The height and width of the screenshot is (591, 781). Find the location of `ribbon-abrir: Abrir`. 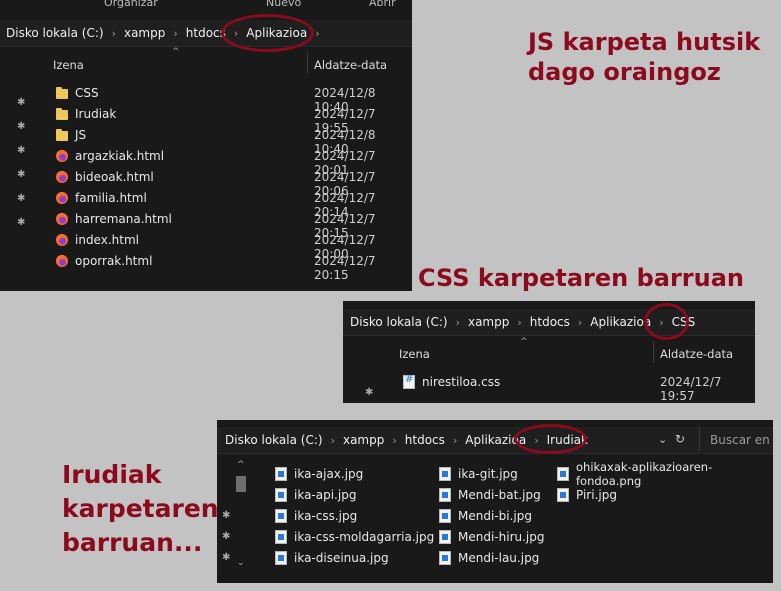

ribbon-abrir: Abrir is located at coordinates (382, 4).